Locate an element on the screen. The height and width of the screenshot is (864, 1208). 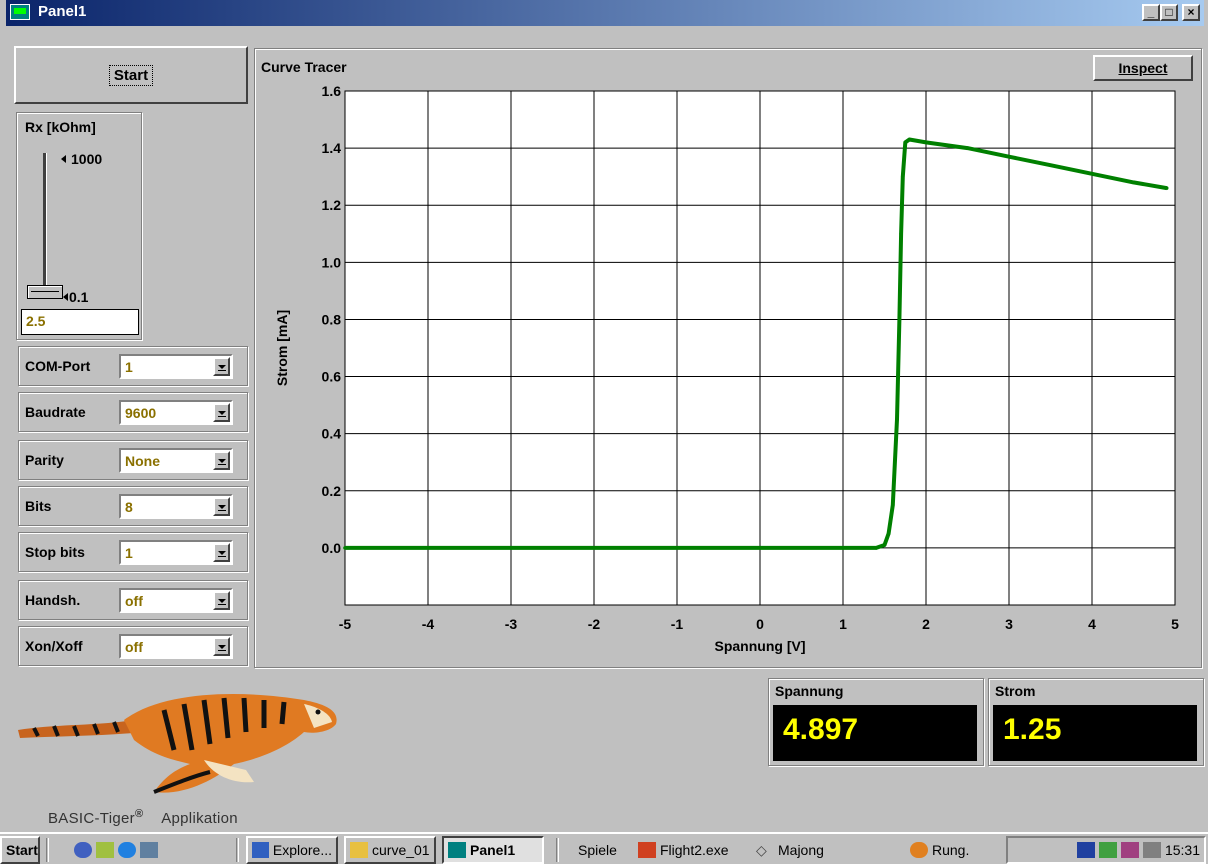
task-icon is located at coordinates (1107, 850).